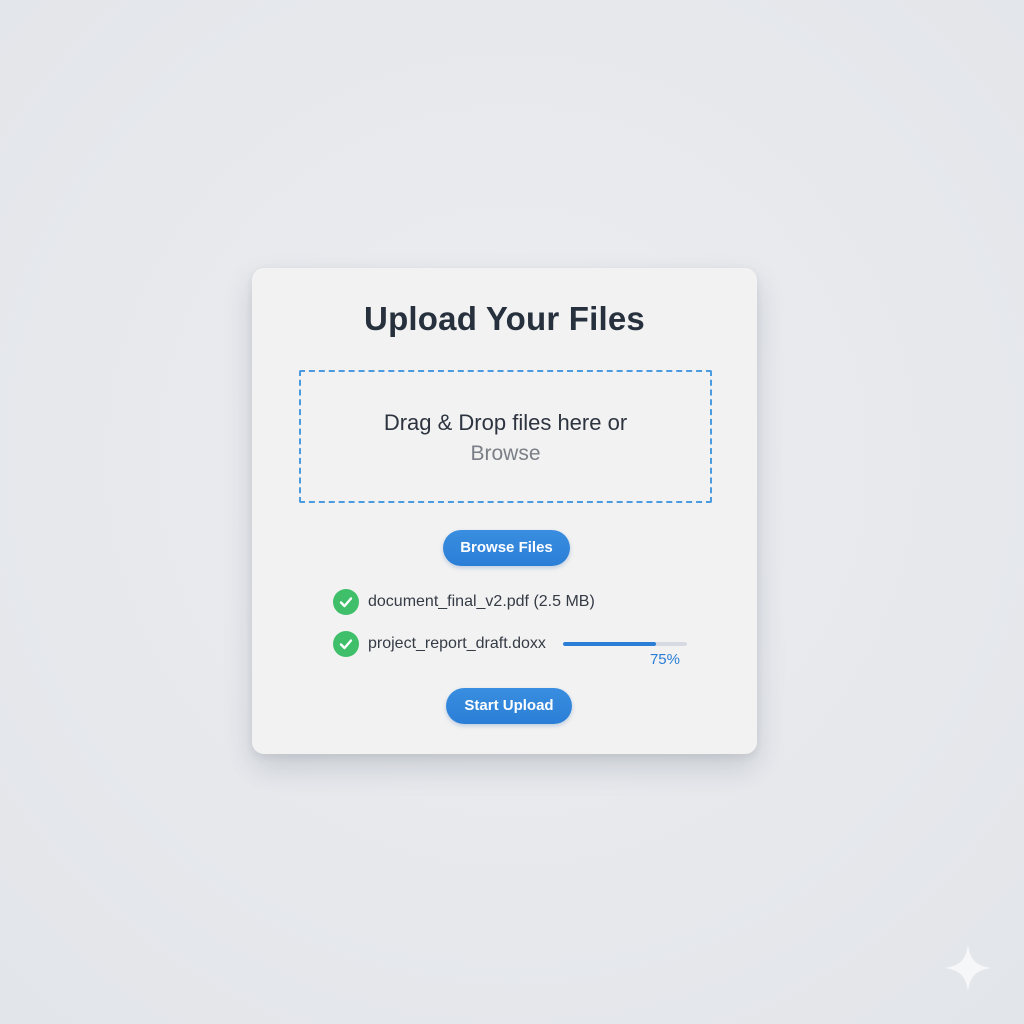 This screenshot has height=1024, width=1024. I want to click on file-name: project_report_draft.doxx, so click(457, 643).